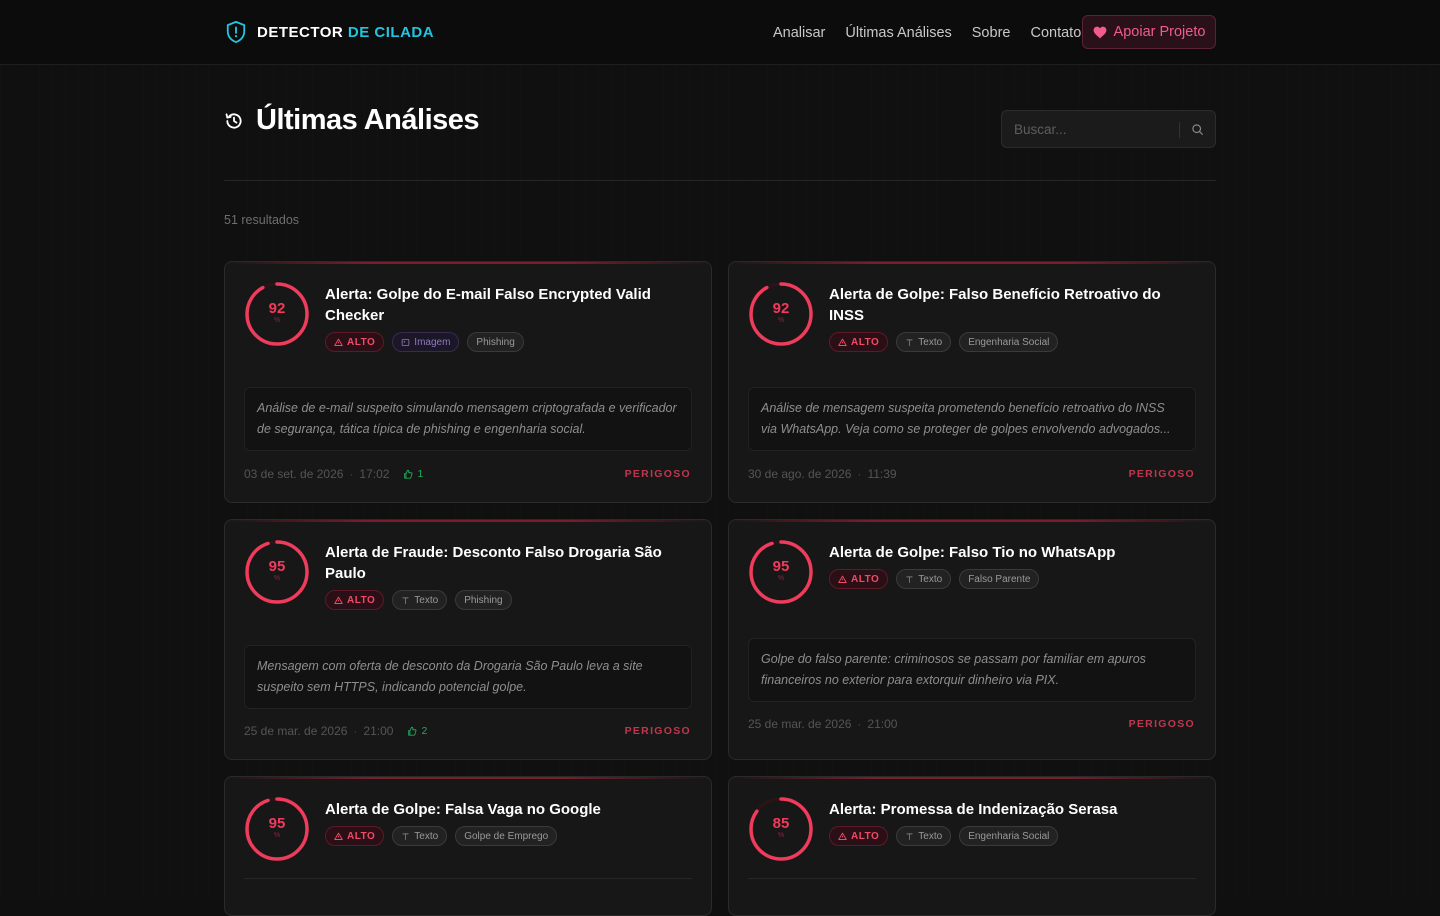 The width and height of the screenshot is (1440, 916). I want to click on card-tags: ALTO Texto Falso Parente, so click(934, 579).